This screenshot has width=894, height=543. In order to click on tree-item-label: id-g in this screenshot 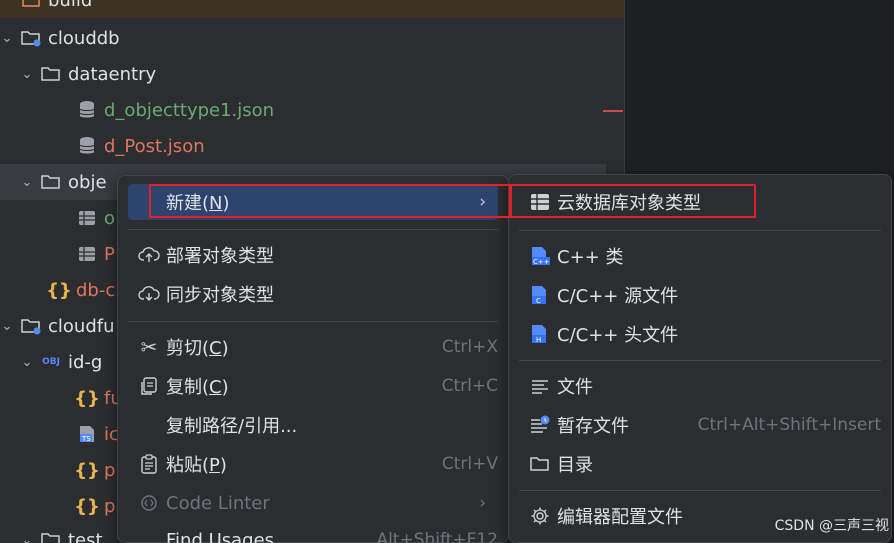, I will do `click(85, 362)`.